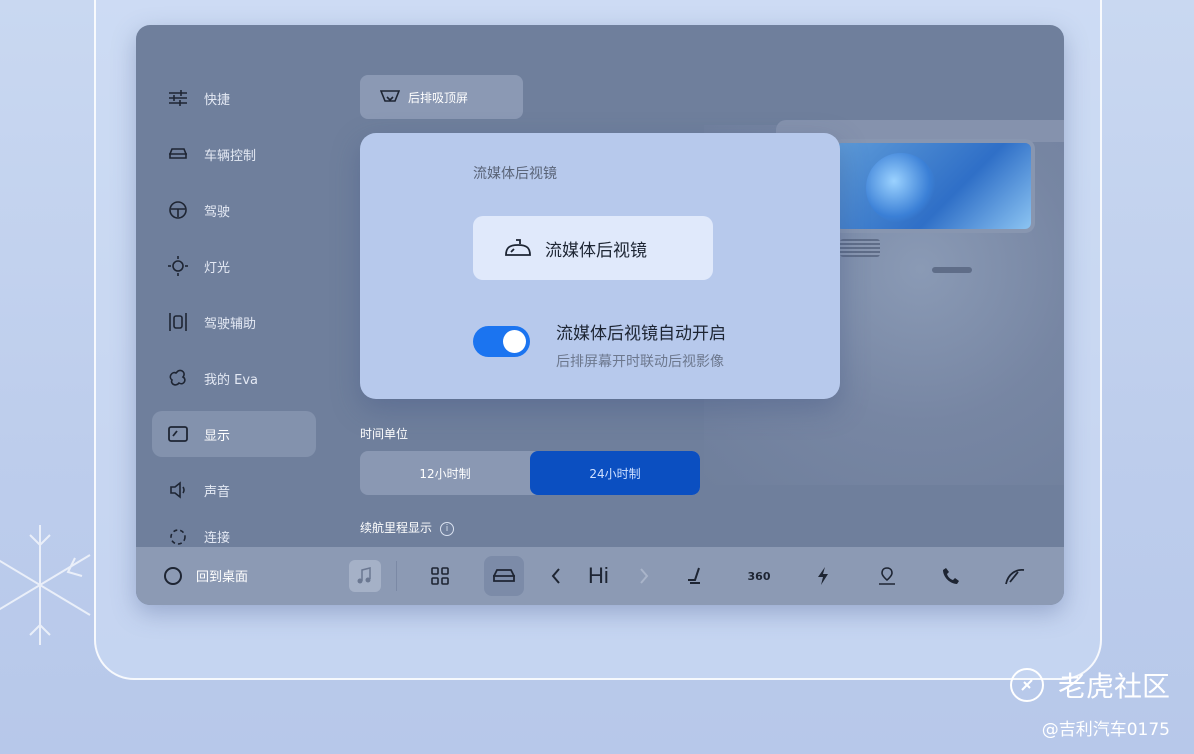  Describe the element at coordinates (178, 537) in the screenshot. I see `link-icon` at that location.